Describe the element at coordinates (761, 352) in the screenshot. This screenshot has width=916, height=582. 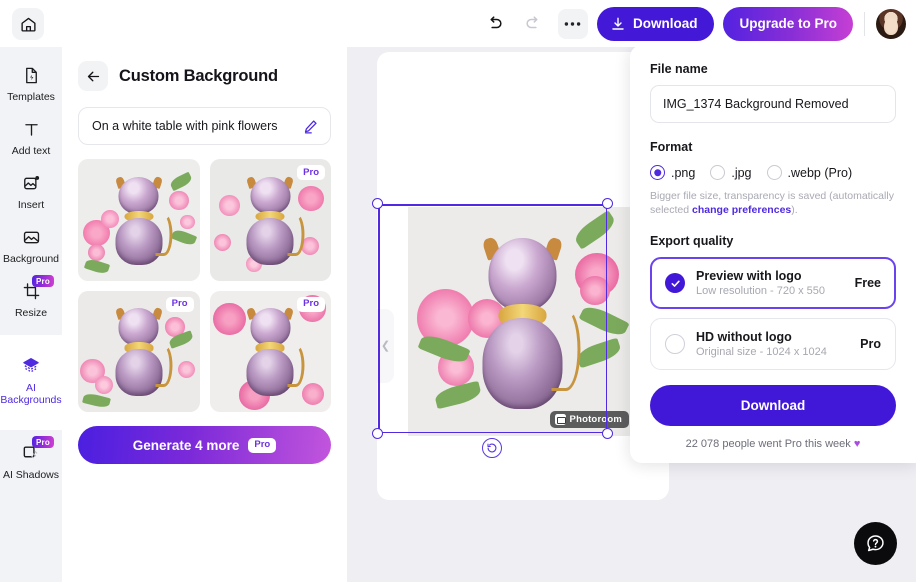
I see `quality-hd-subtitle: Original size - 1024 x 1024` at that location.